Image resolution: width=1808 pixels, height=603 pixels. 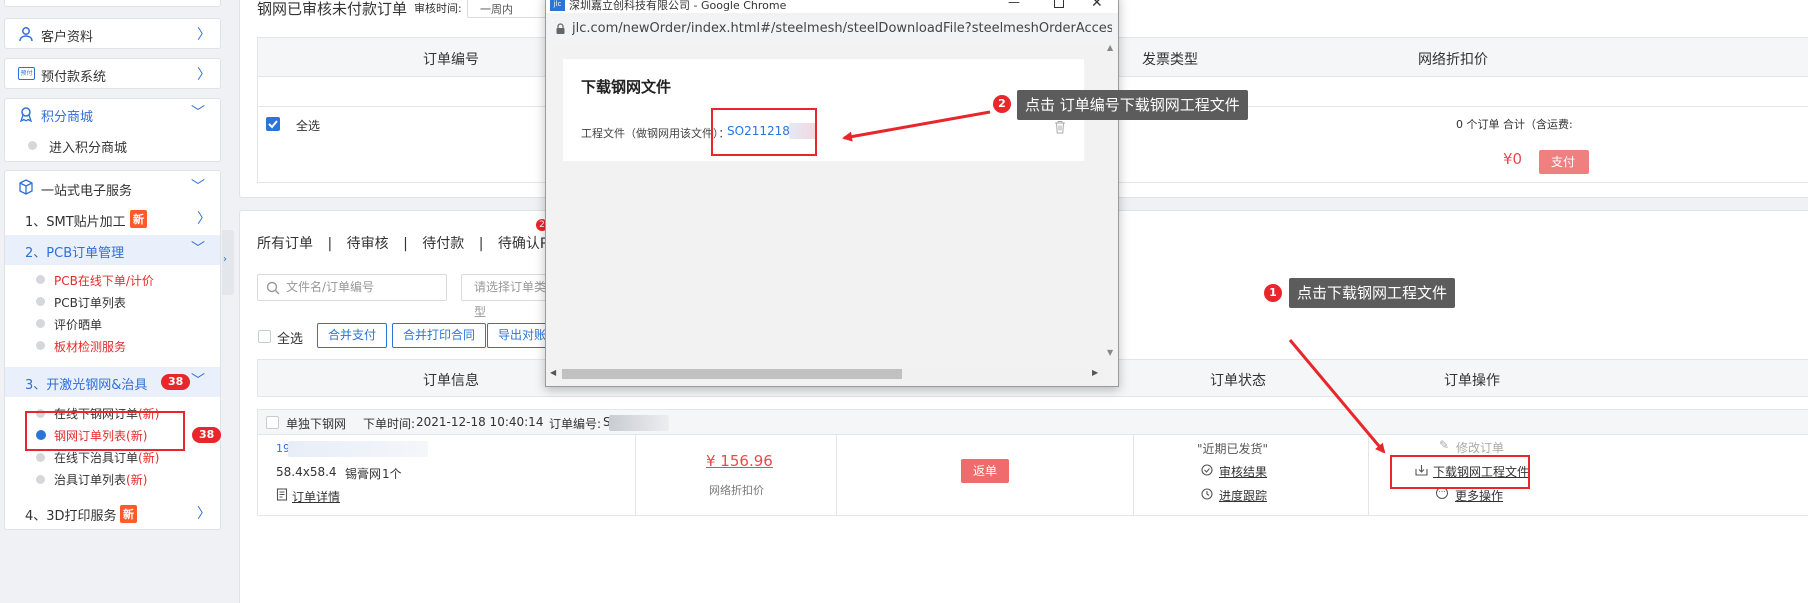 What do you see at coordinates (1372, 293) in the screenshot?
I see `callout-download-file: 点击下载钢网工程文件` at bounding box center [1372, 293].